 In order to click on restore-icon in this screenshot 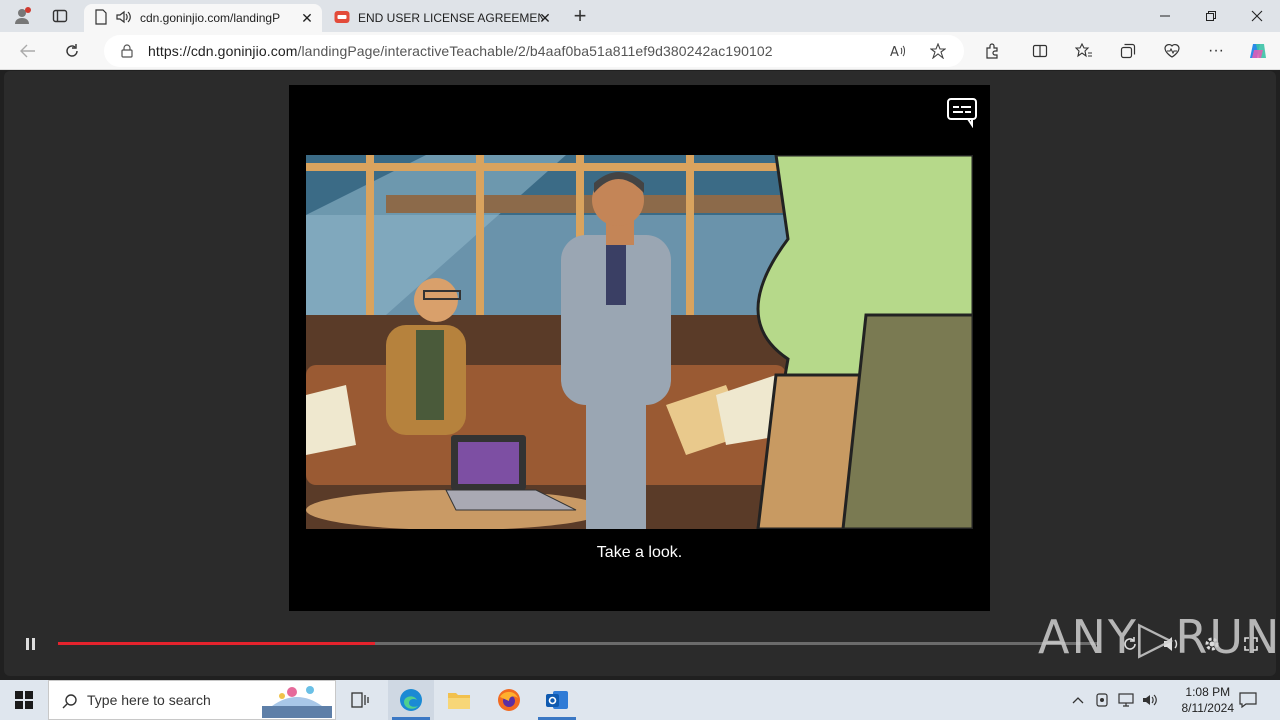, I will do `click(1211, 16)`.